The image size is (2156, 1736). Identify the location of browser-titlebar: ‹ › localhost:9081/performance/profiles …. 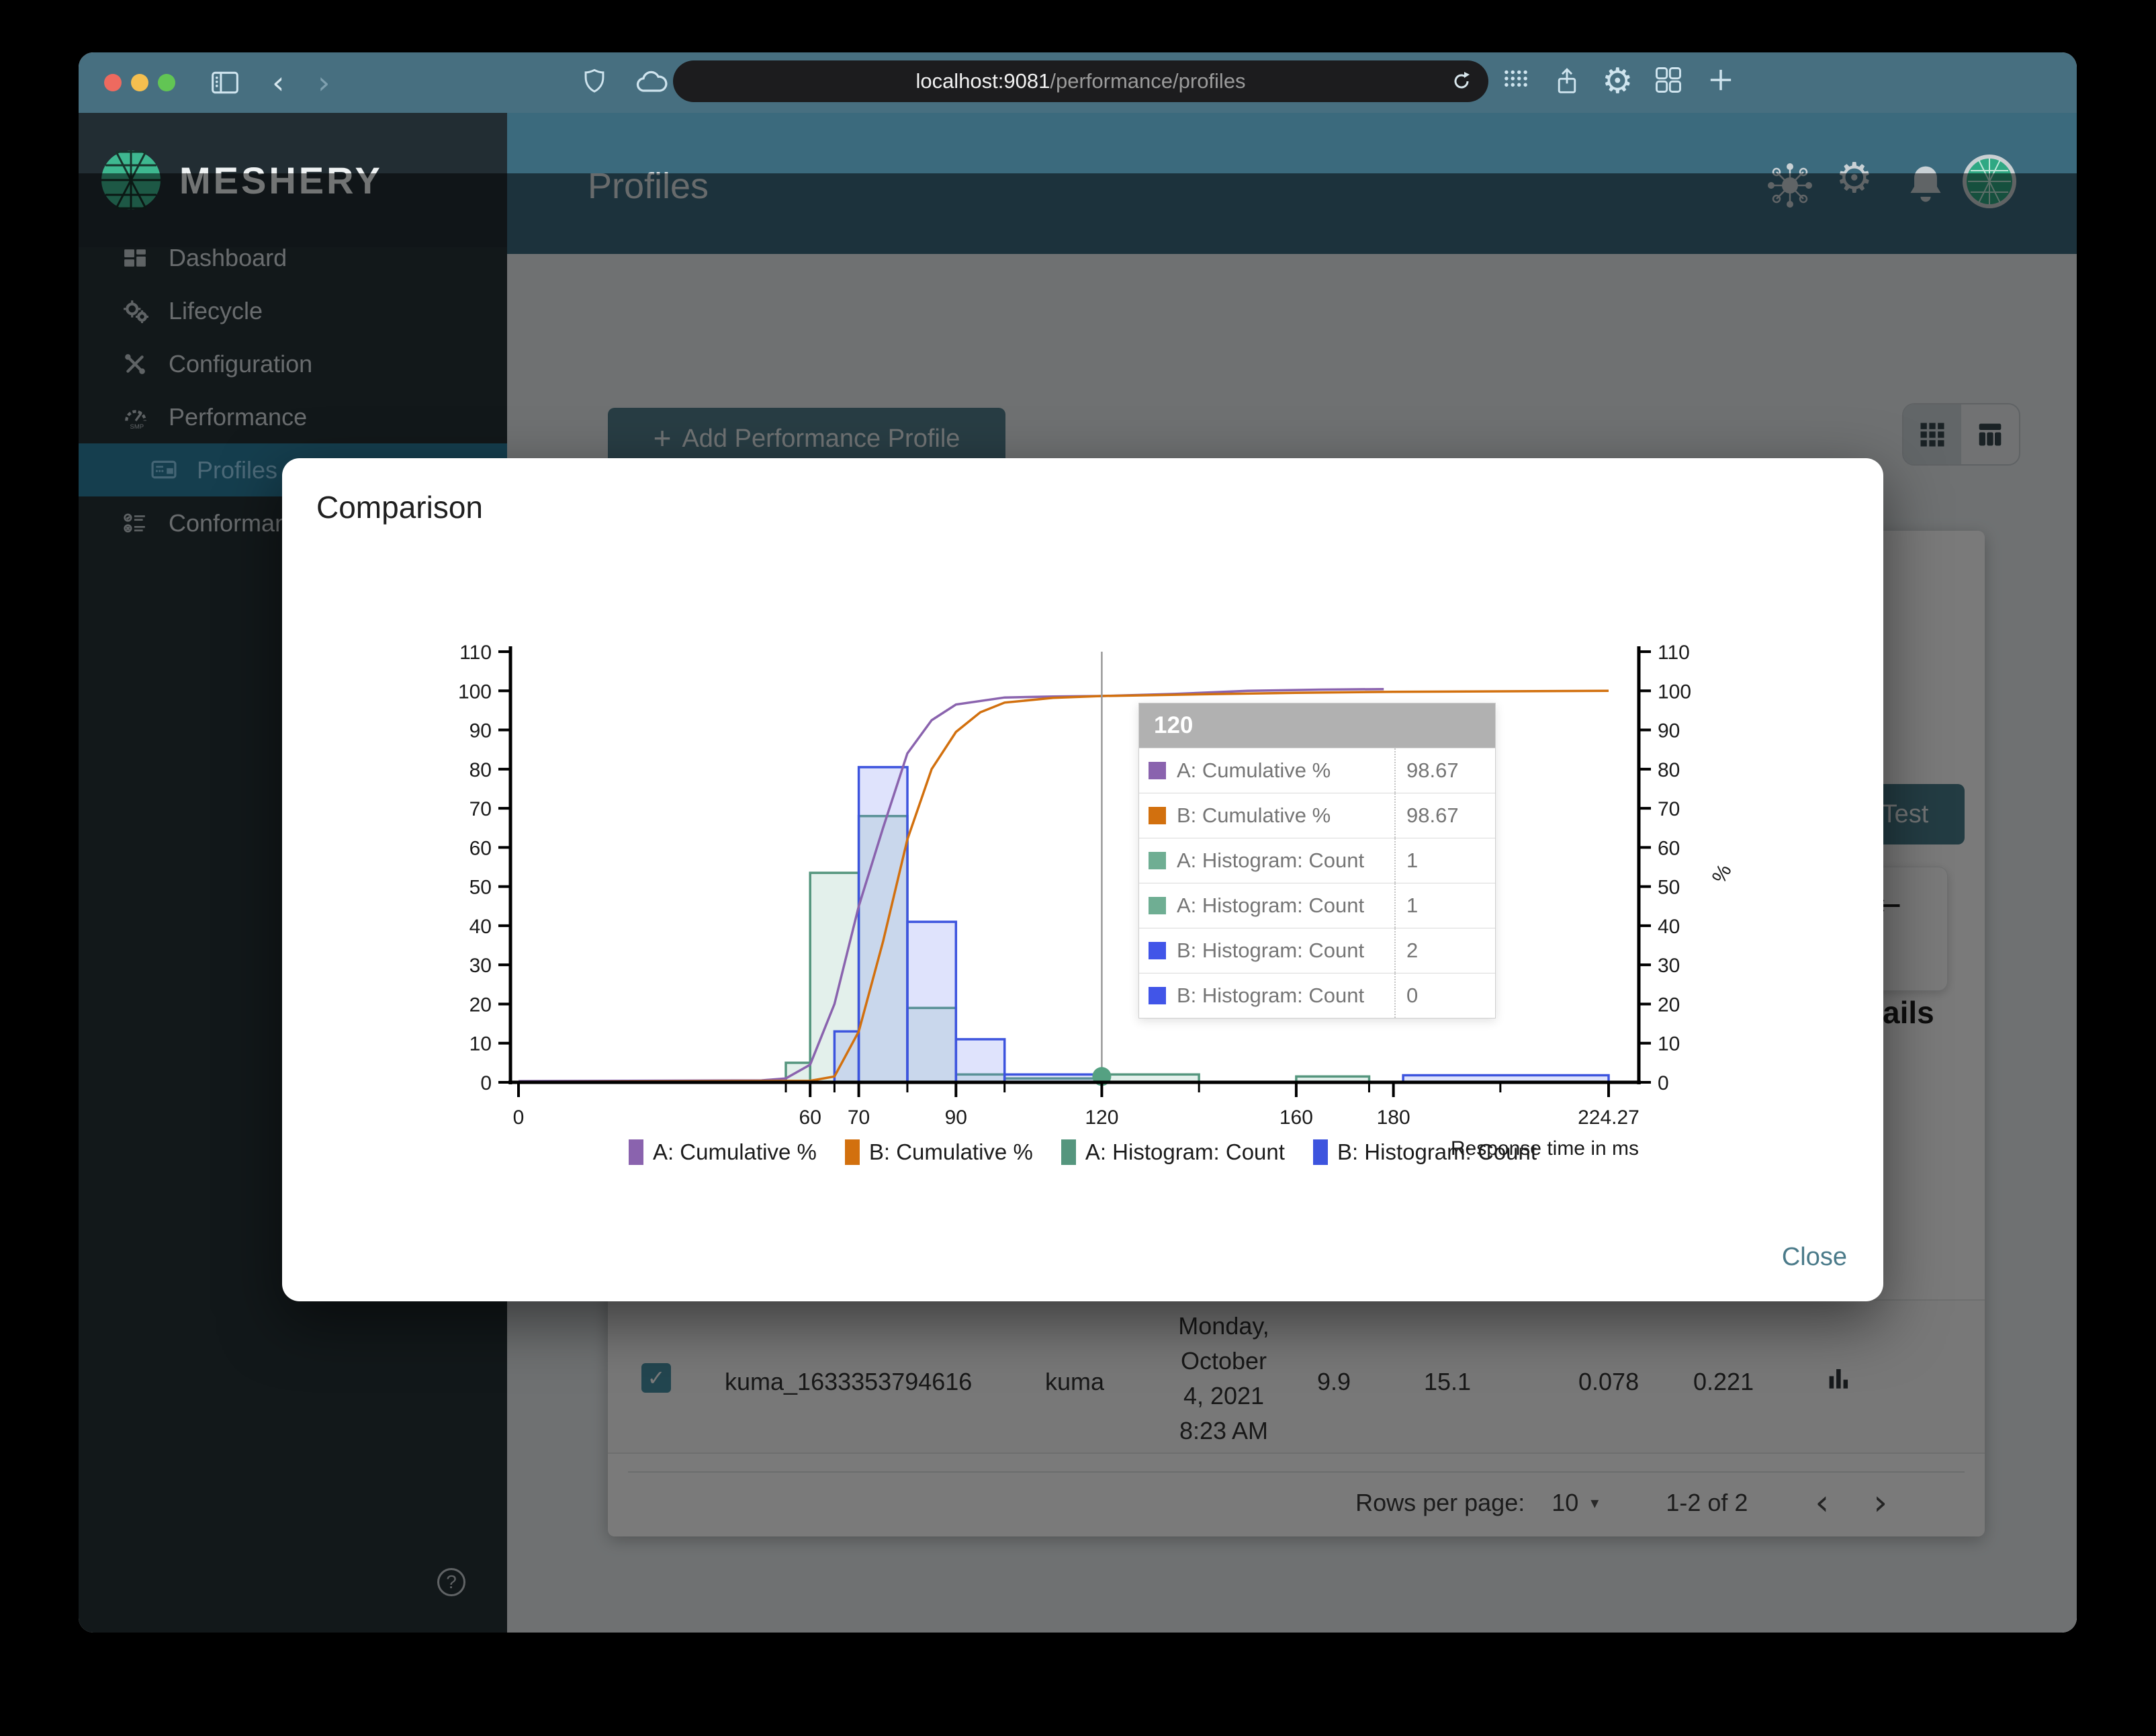
(1078, 82).